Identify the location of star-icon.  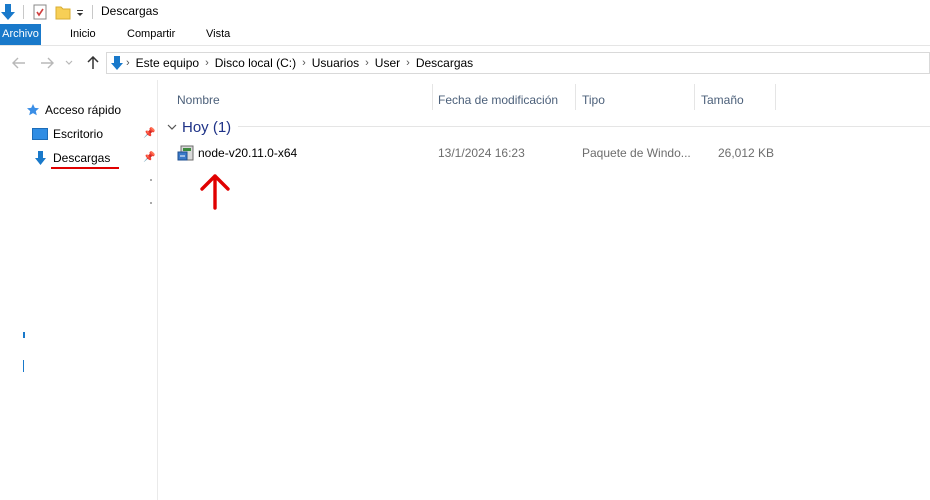
(33, 110).